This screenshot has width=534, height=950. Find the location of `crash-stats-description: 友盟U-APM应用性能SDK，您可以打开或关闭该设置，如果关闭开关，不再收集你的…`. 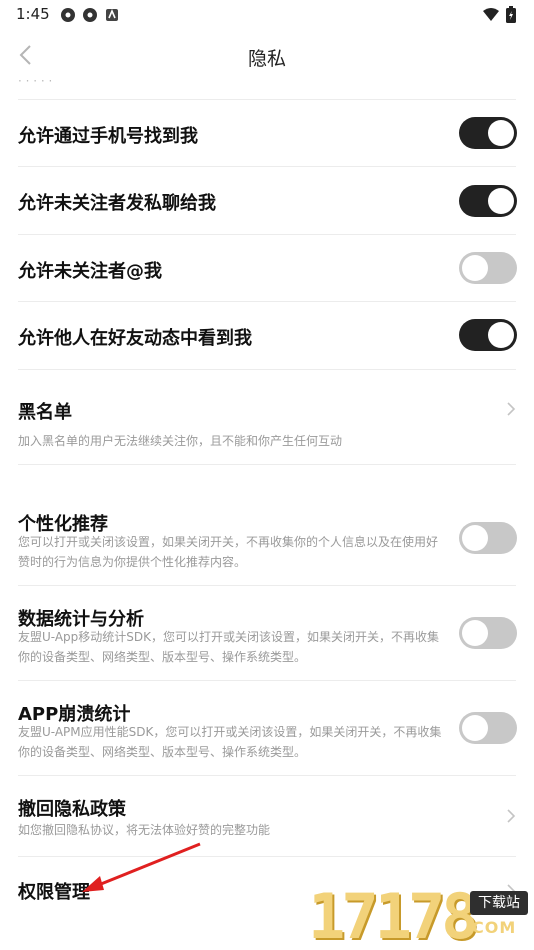

crash-stats-description: 友盟U-APM应用性能SDK，您可以打开或关闭该设置，如果关闭开关，不再收集你的… is located at coordinates (230, 742).